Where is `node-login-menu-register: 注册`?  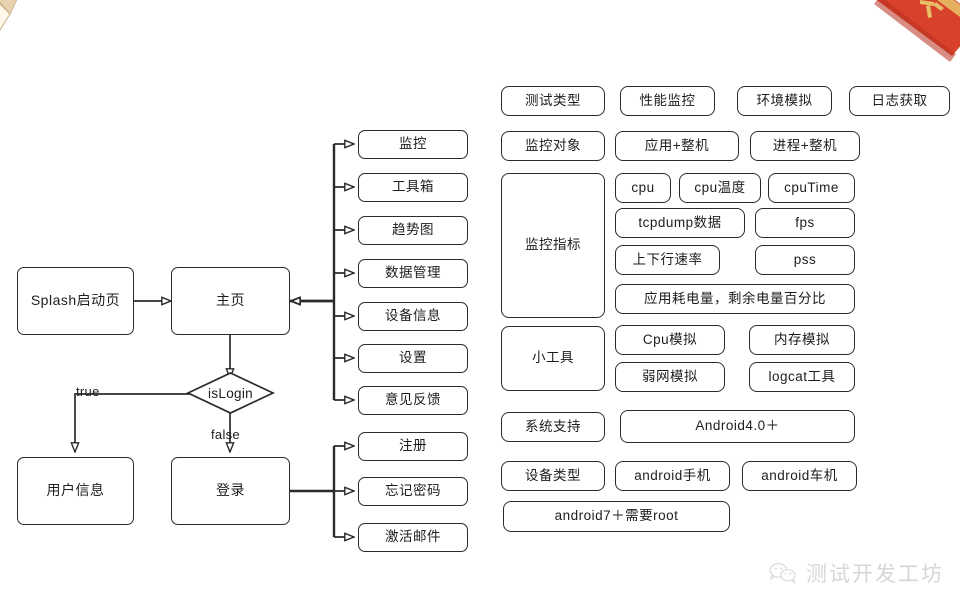
node-login-menu-register: 注册 is located at coordinates (413, 446).